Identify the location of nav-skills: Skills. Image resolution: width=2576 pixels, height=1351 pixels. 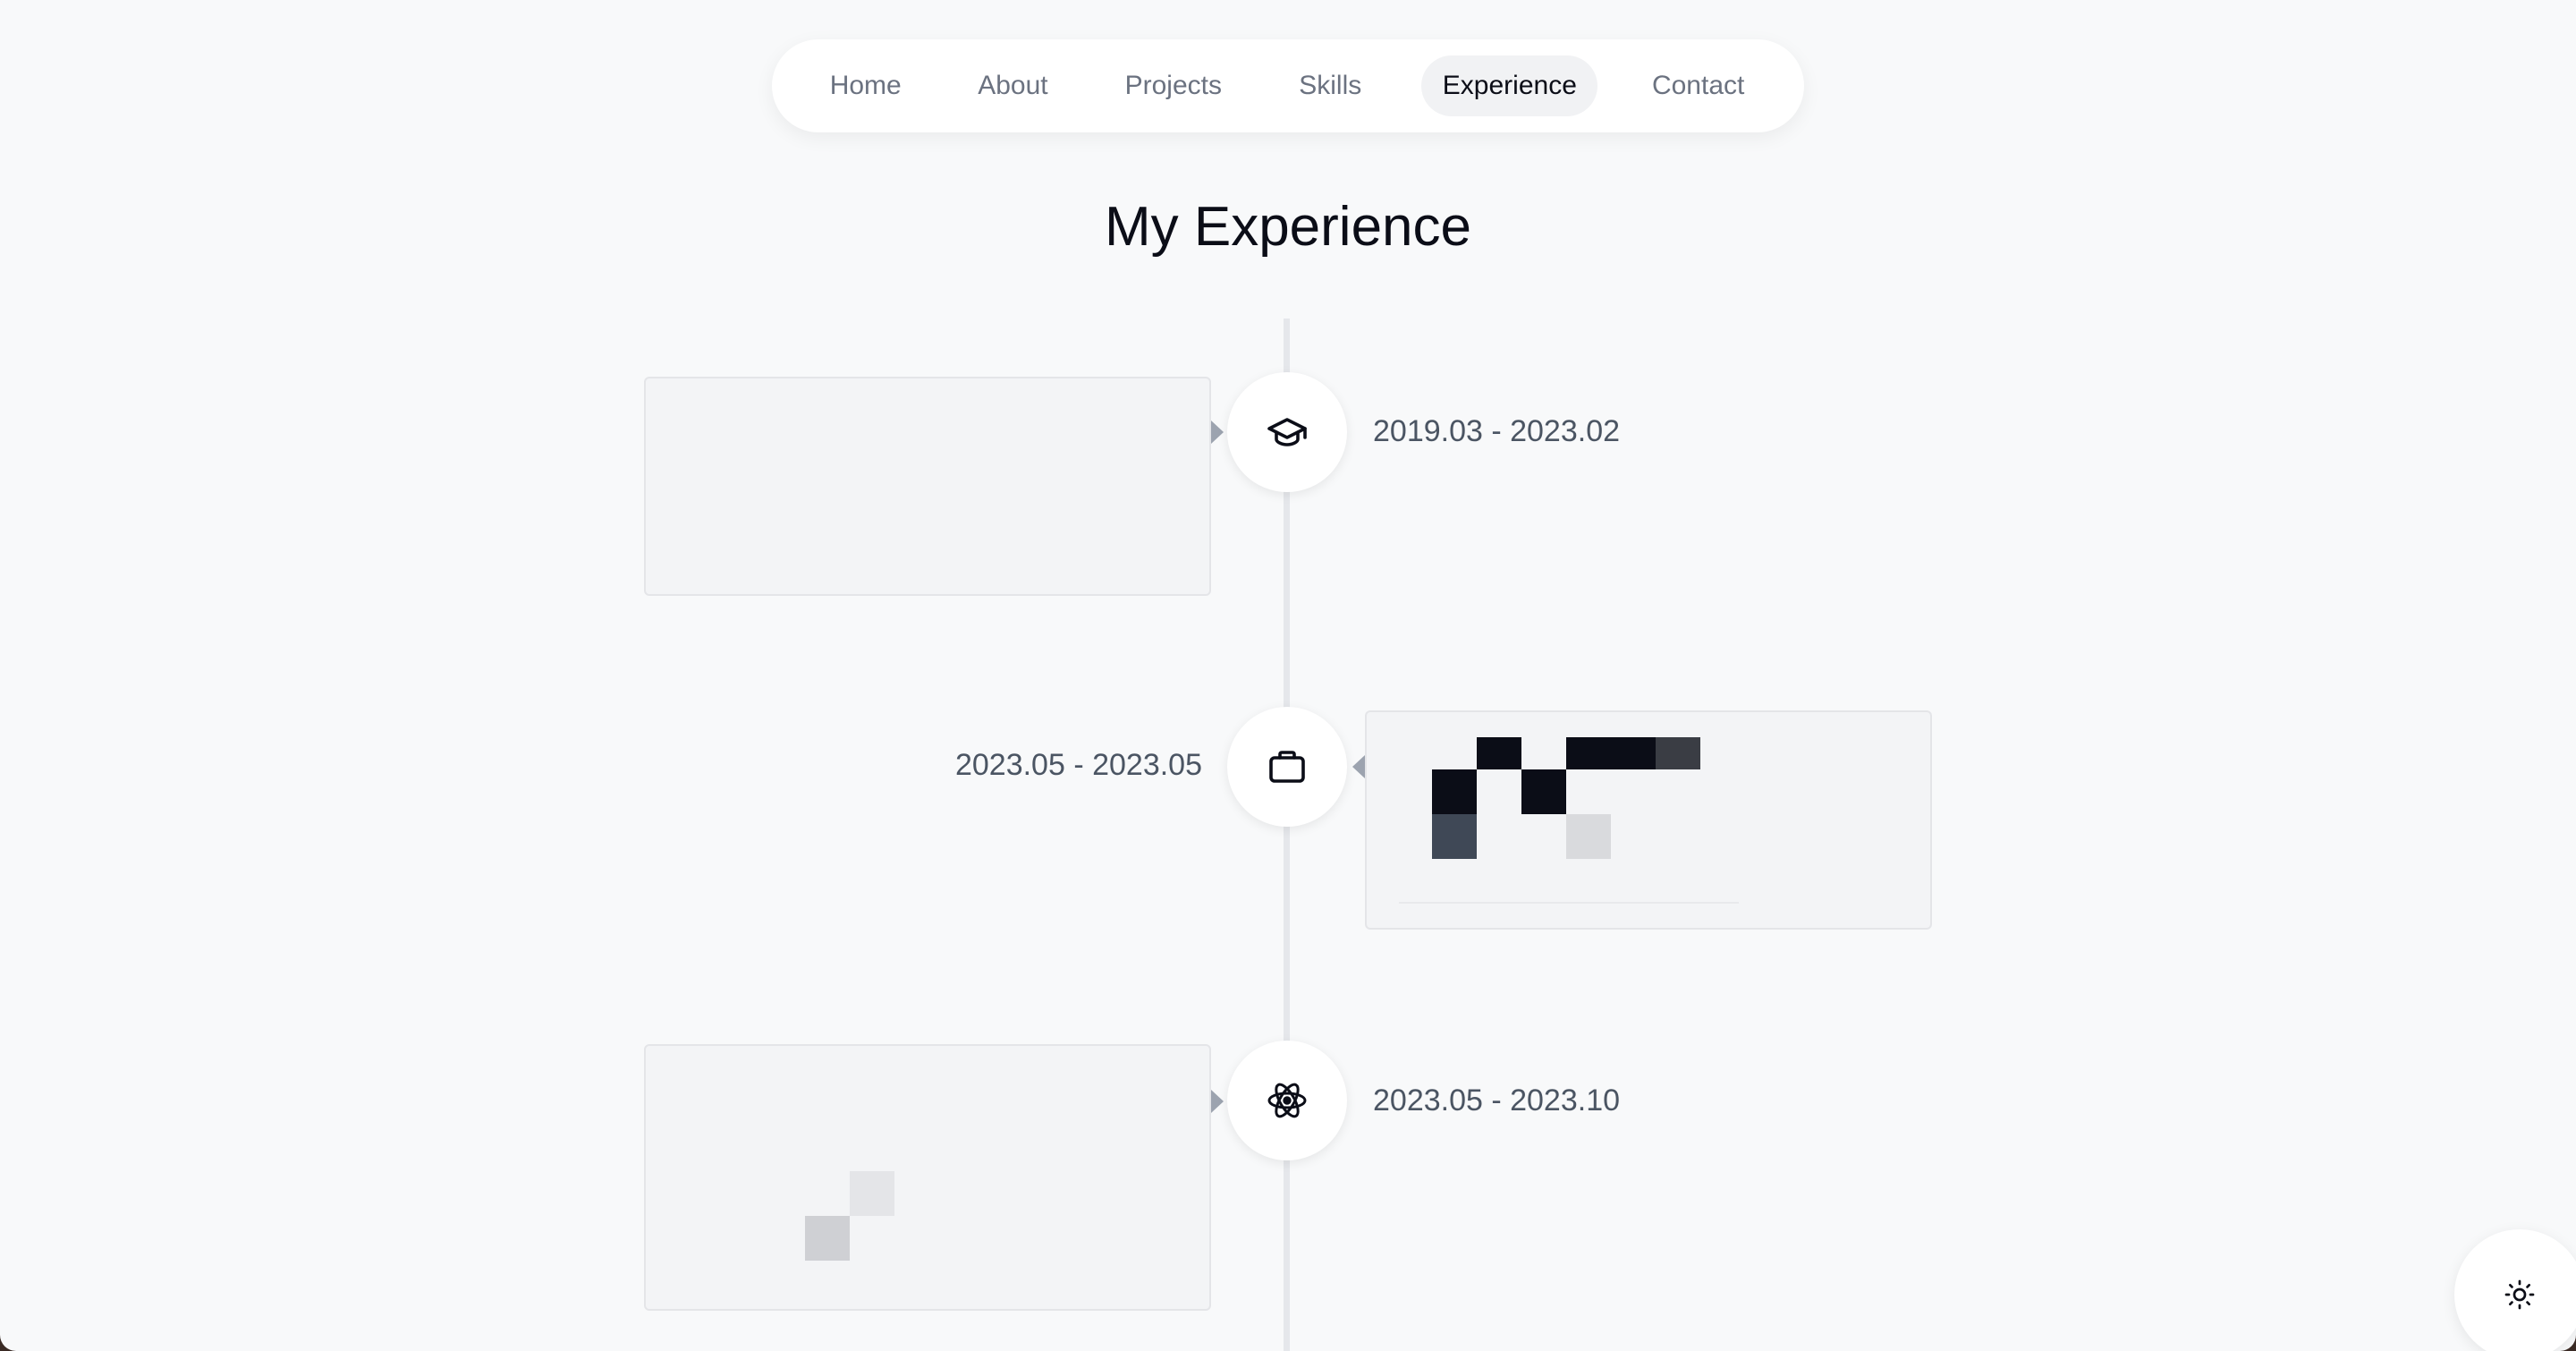
(1330, 86).